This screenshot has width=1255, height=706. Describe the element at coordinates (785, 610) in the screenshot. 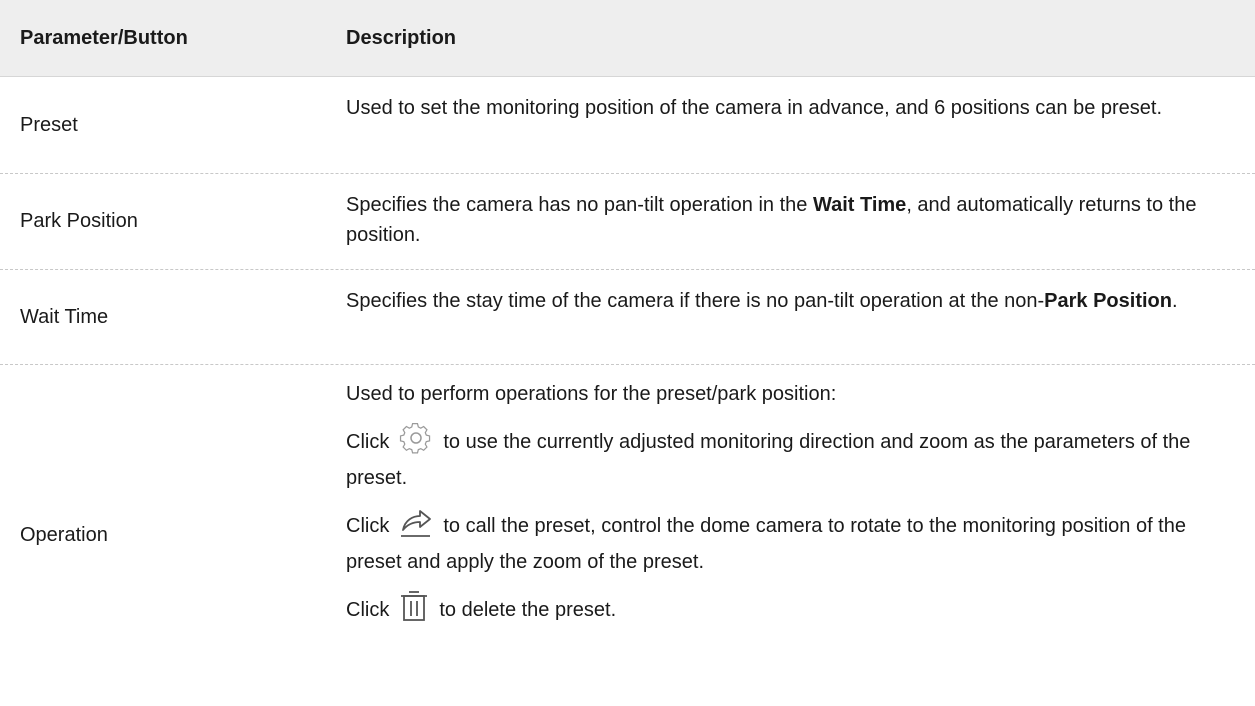

I see `operation-delete-line: Click to delete the preset.` at that location.